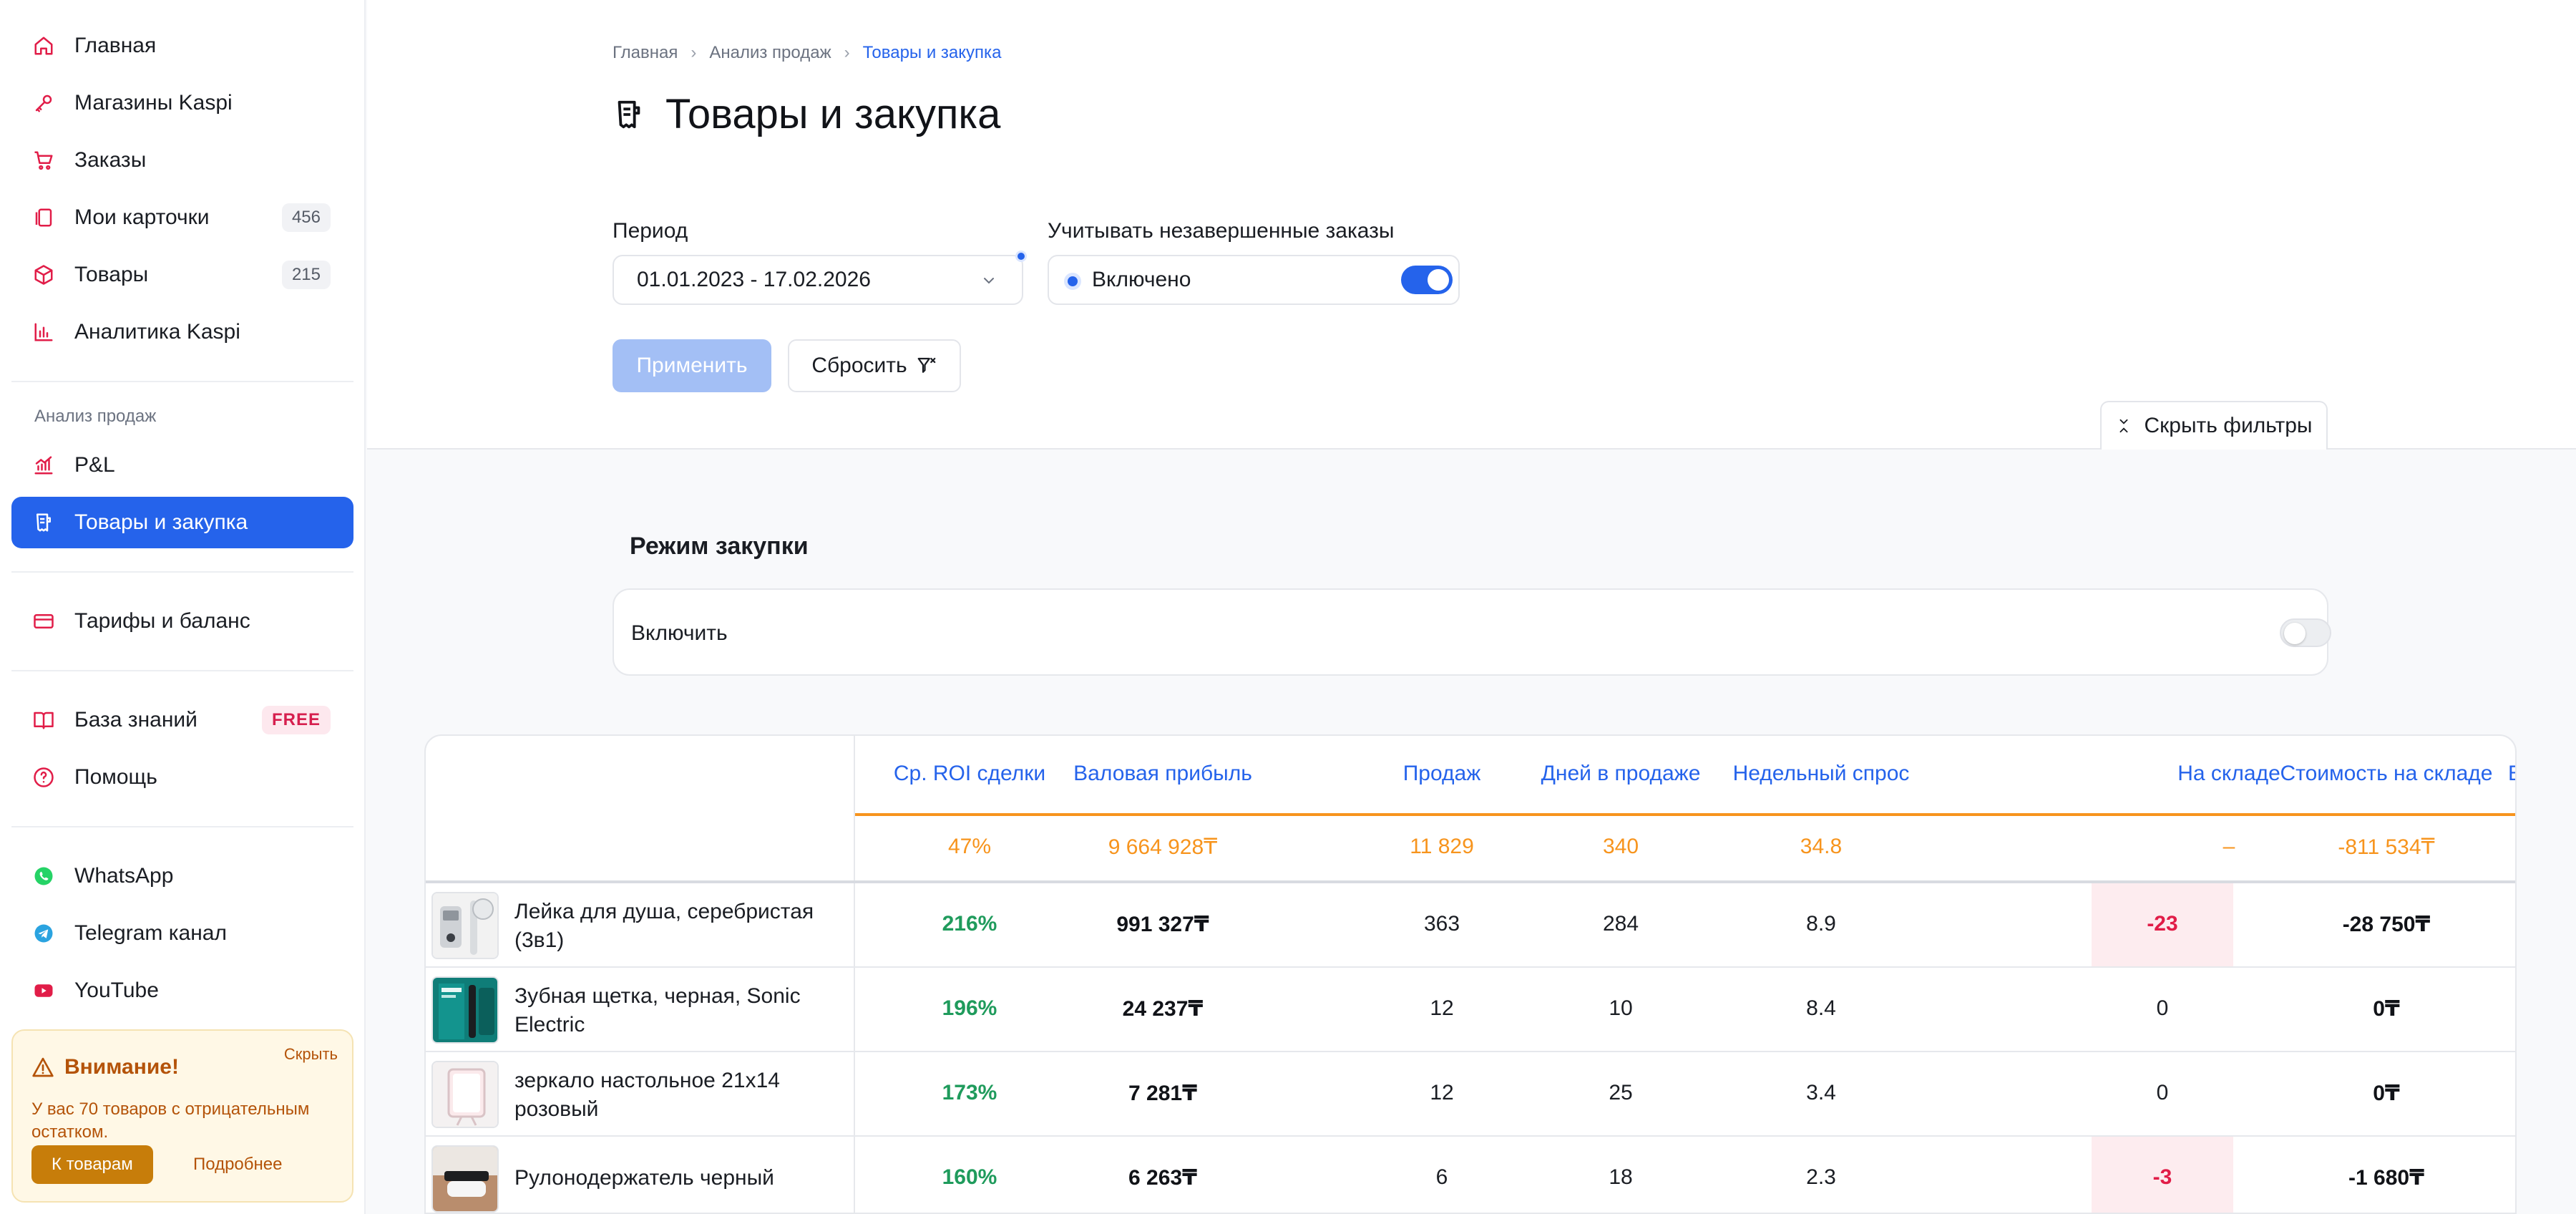 This screenshot has height=1214, width=2576. What do you see at coordinates (719, 547) in the screenshot?
I see `purchase-mode-title: Режим закупки` at bounding box center [719, 547].